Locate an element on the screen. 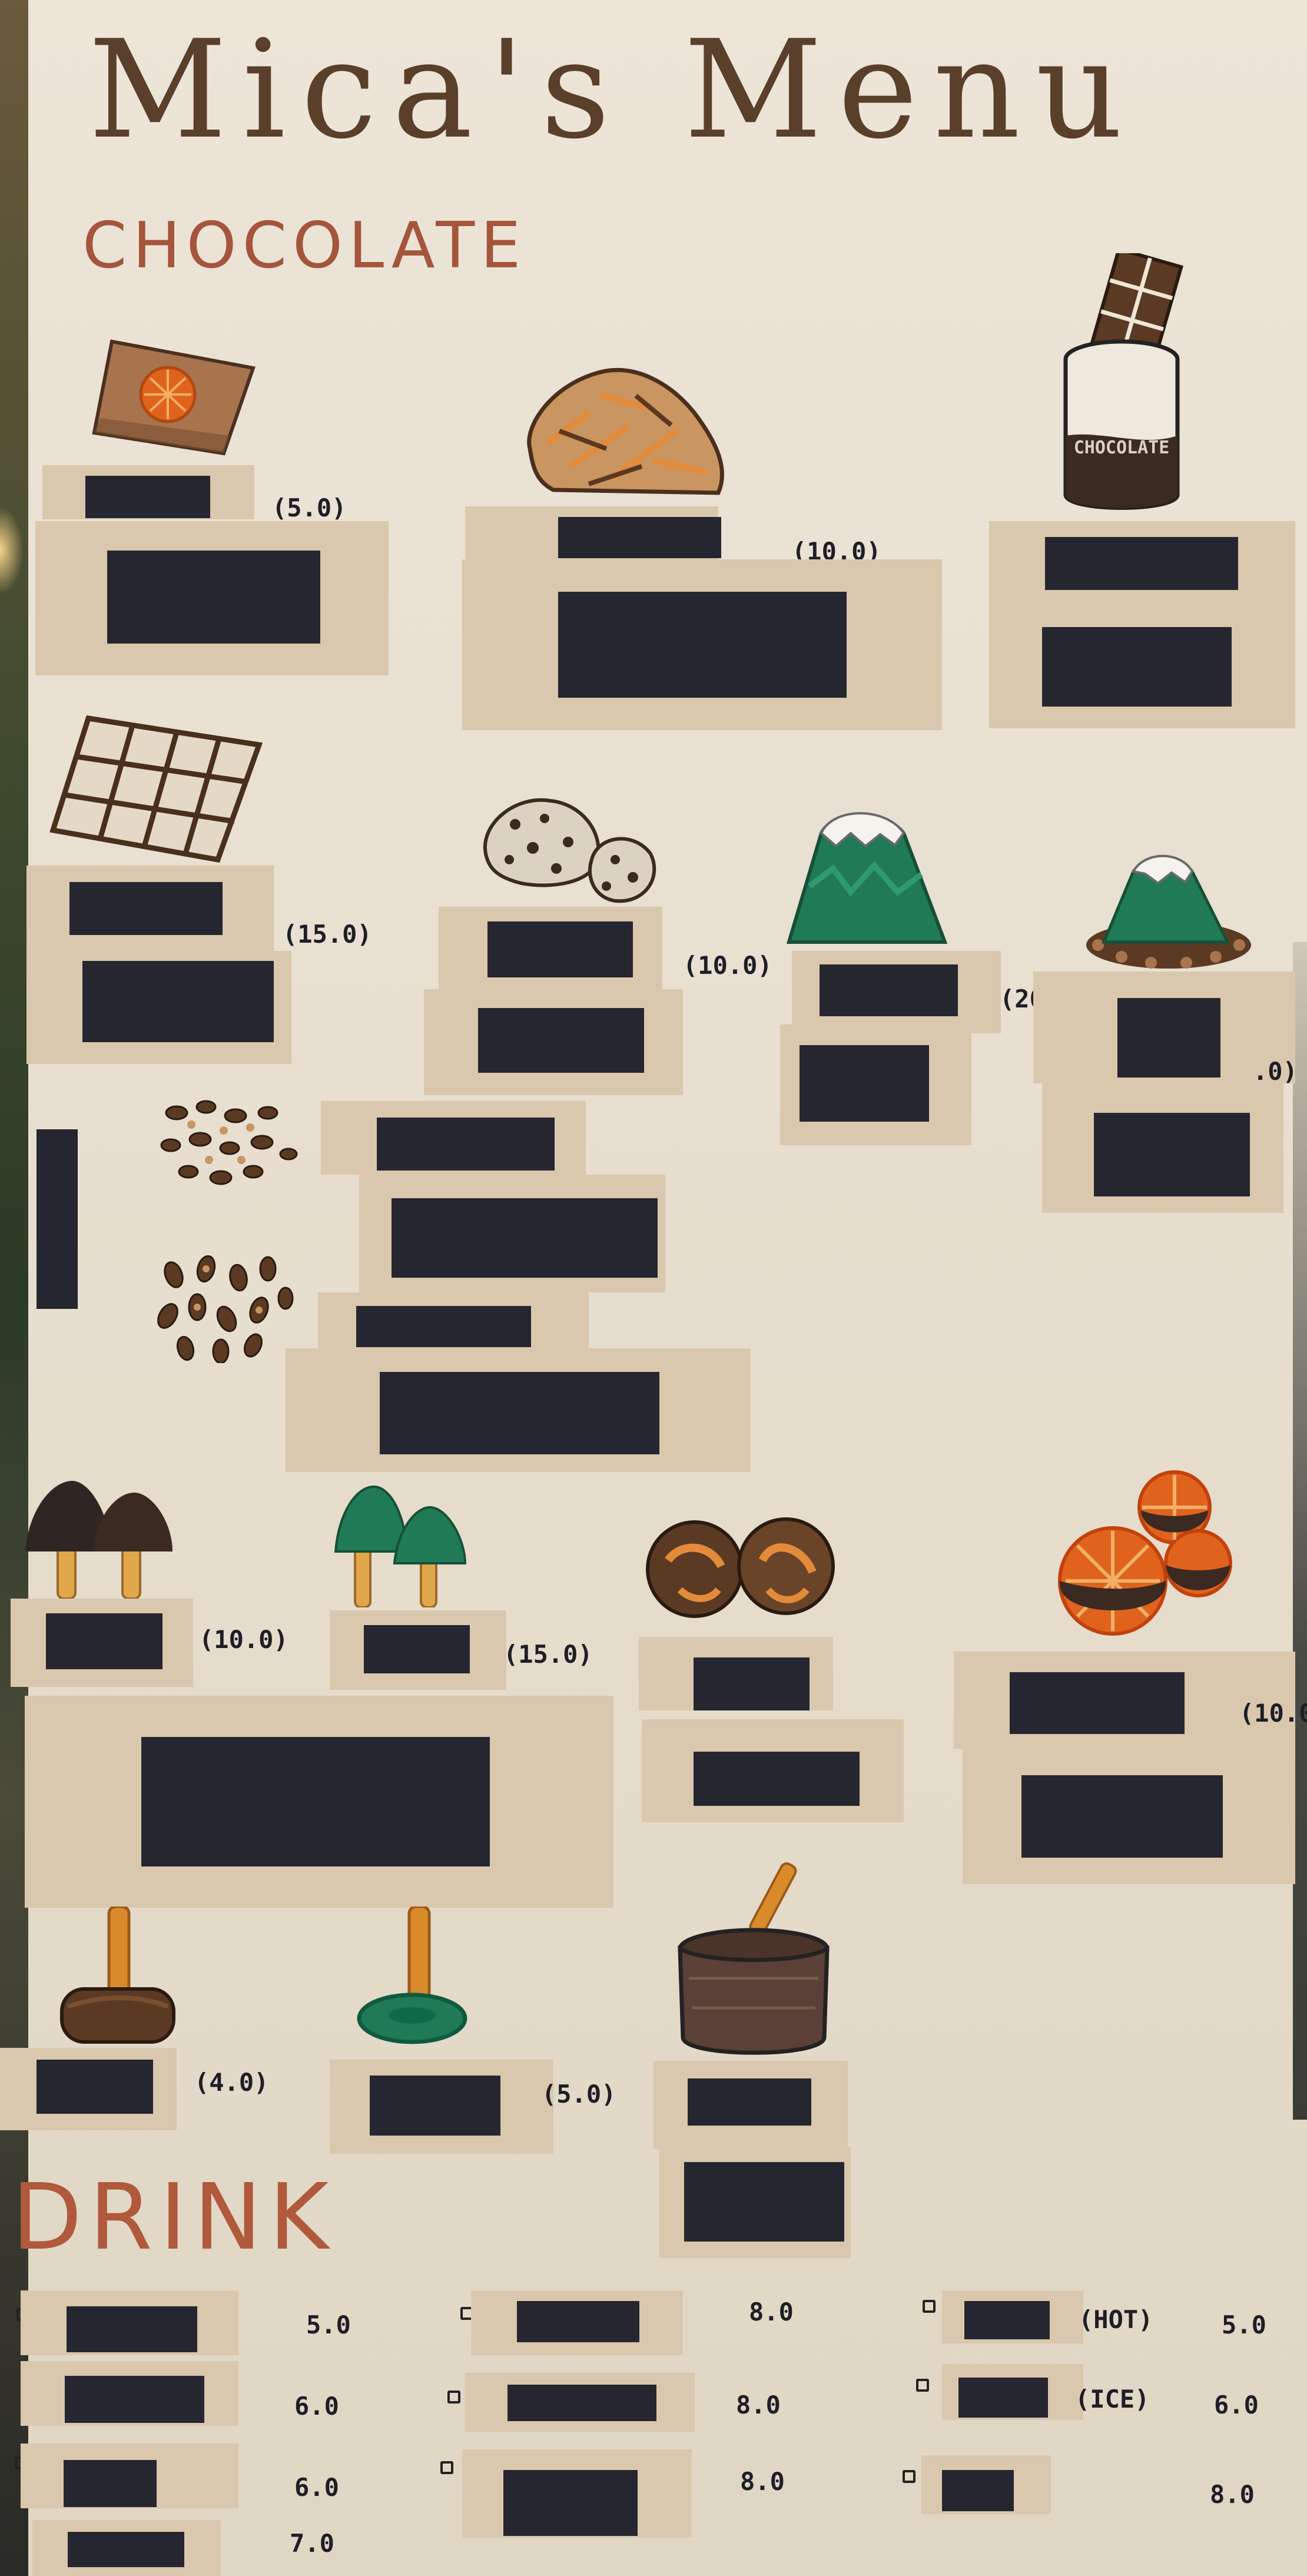 Image resolution: width=1307 pixels, height=2576 pixels. jar-label: CHOCOLATE is located at coordinates (1122, 447).